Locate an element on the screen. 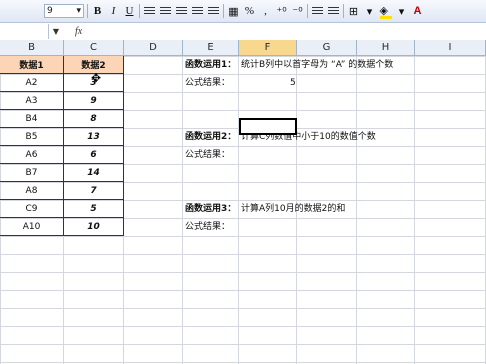 The height and width of the screenshot is (364, 486). column-header-D: D is located at coordinates (153, 48).